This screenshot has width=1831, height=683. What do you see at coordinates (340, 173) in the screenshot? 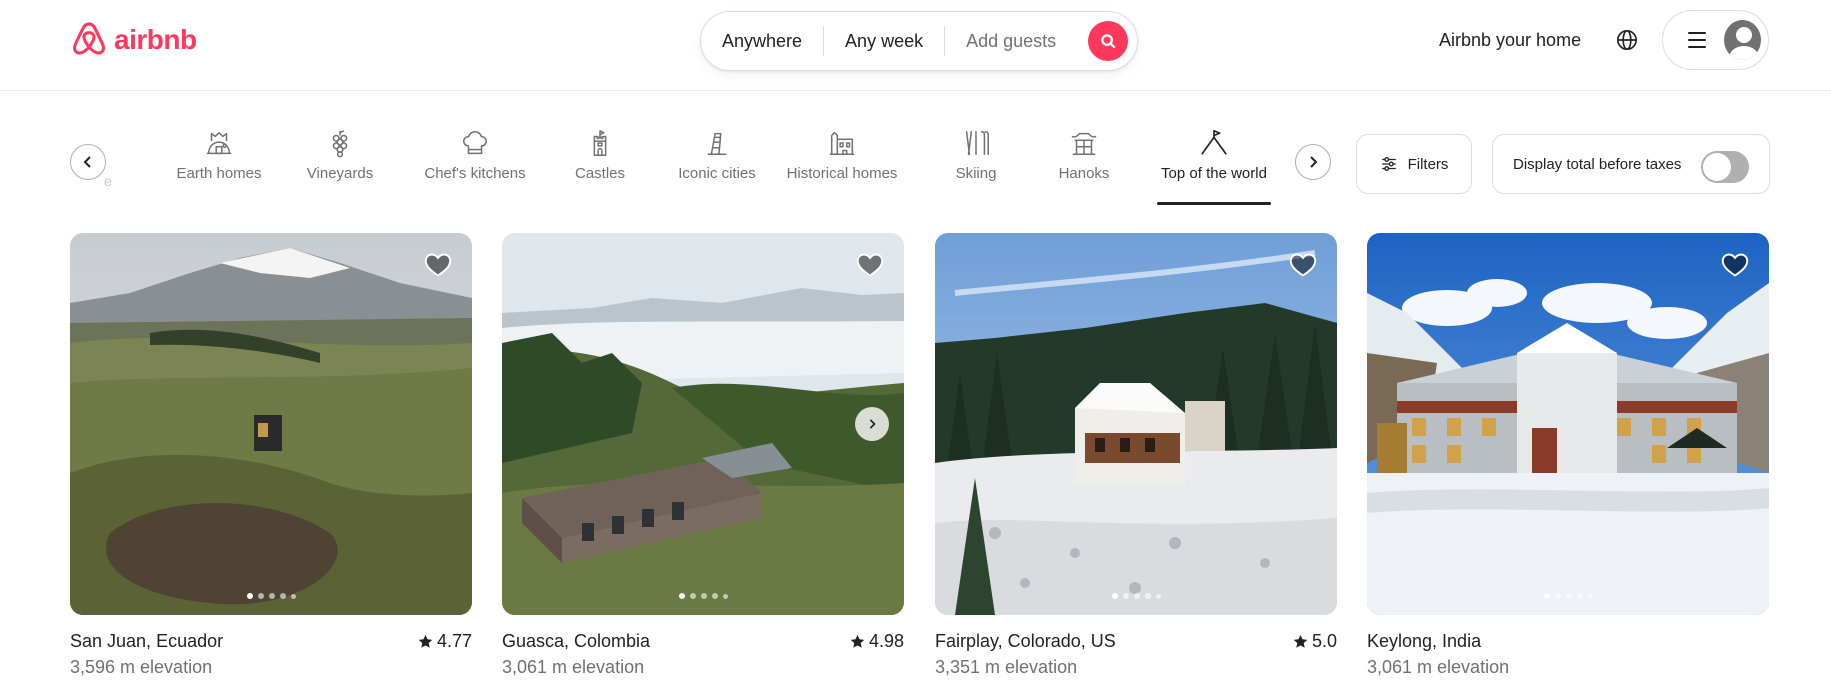
I see `category-label: Vineyards` at bounding box center [340, 173].